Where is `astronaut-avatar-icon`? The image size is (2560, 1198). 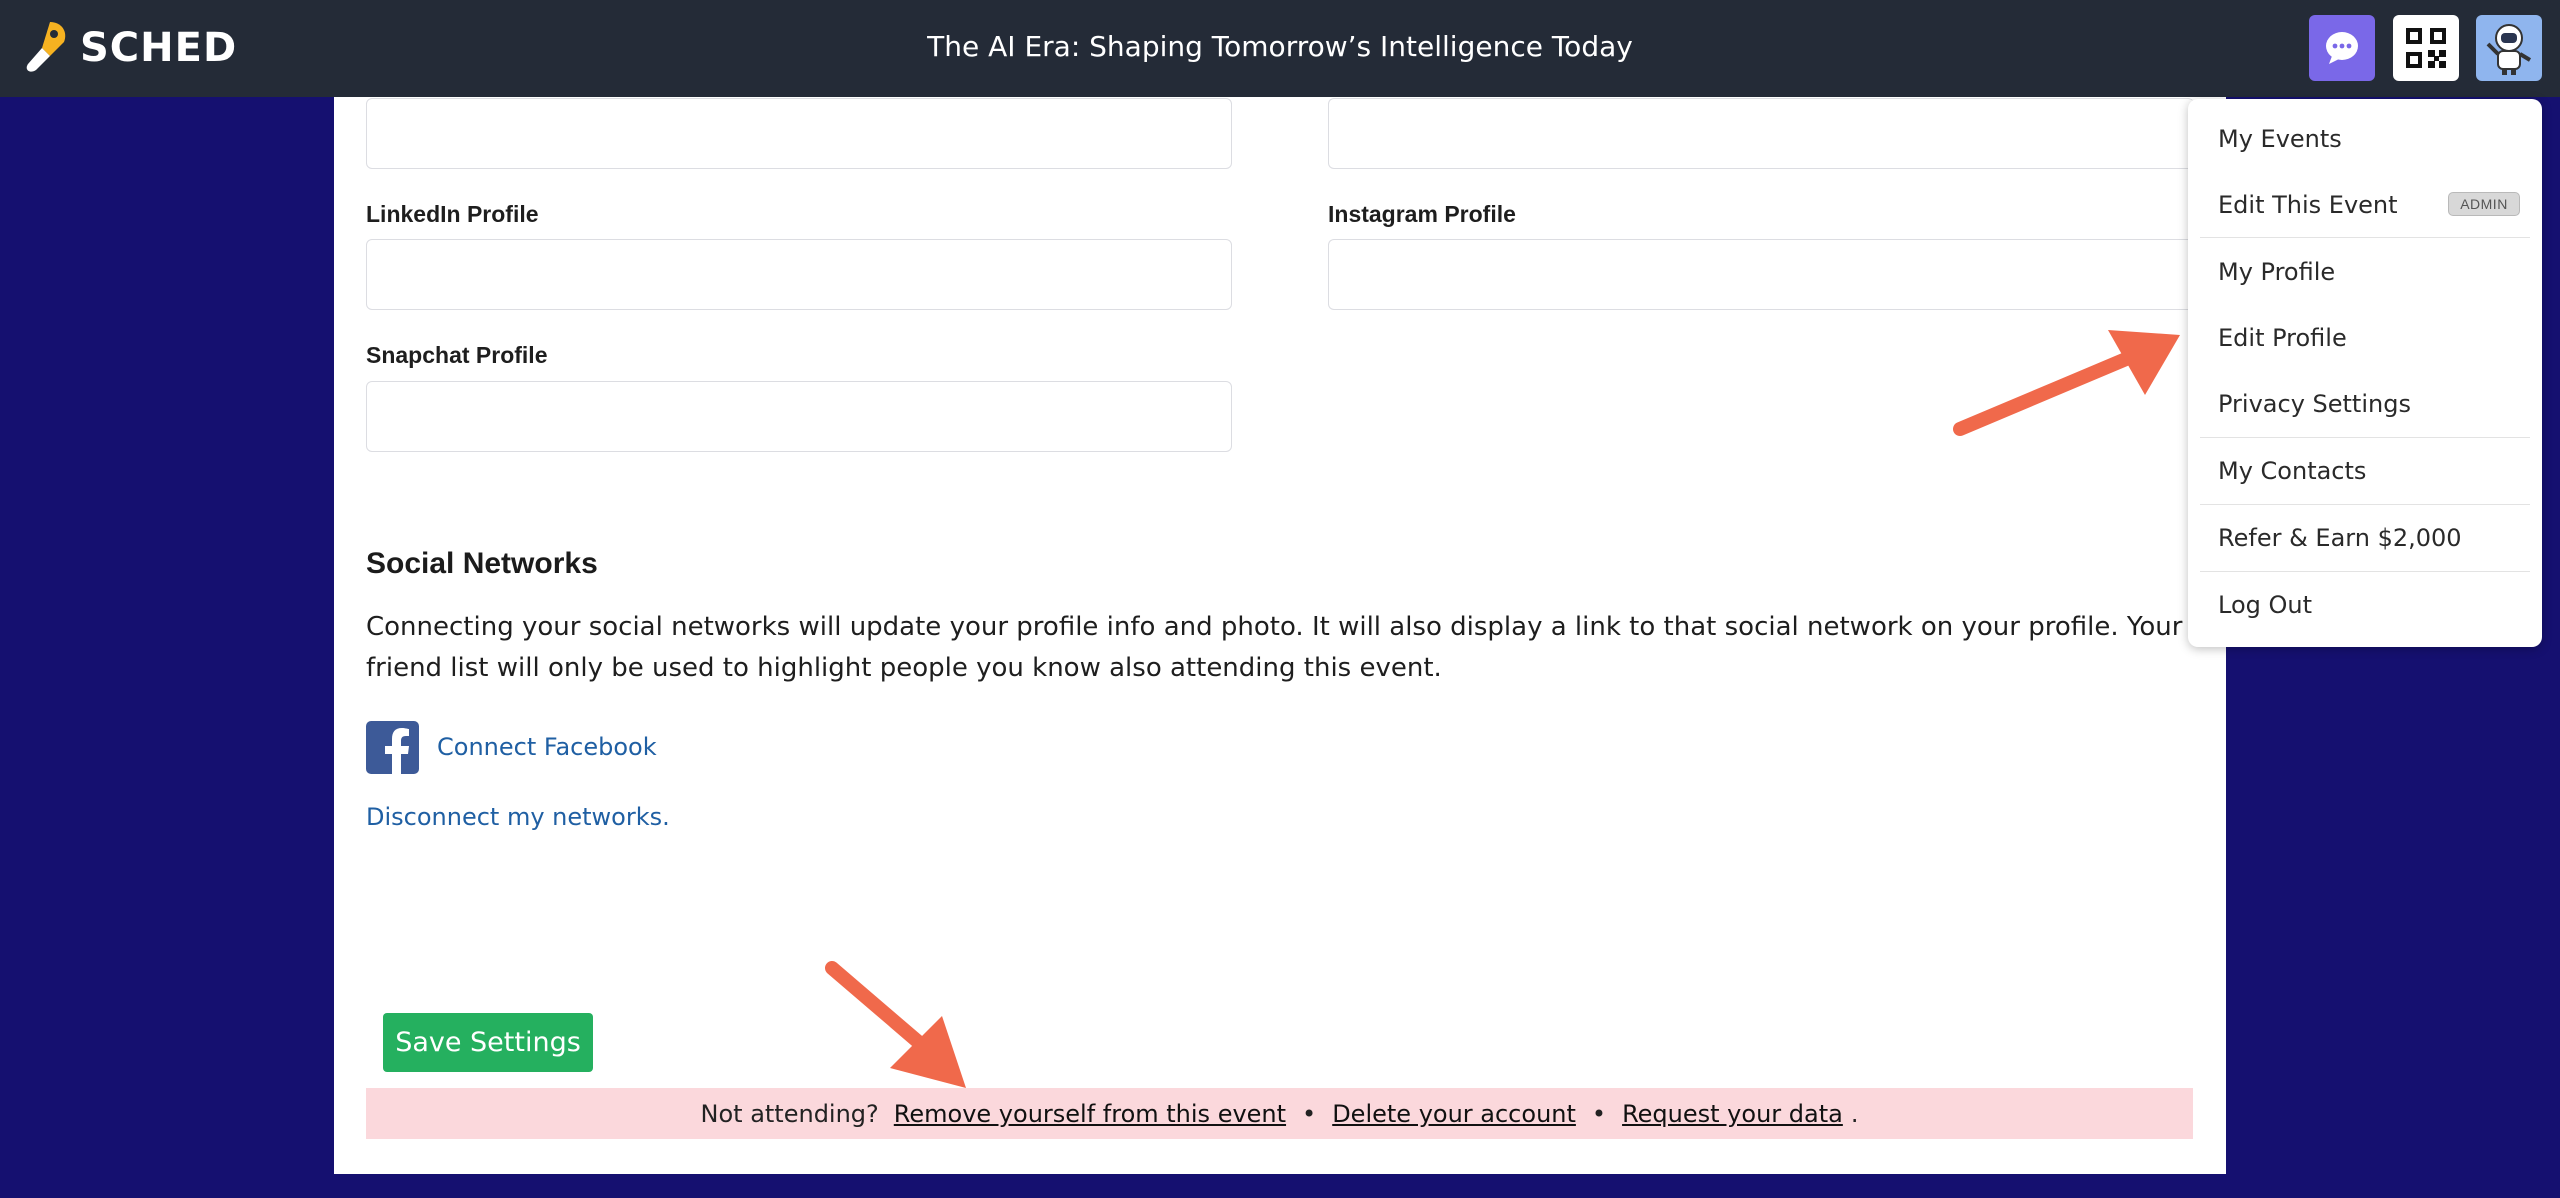
astronaut-avatar-icon is located at coordinates (2509, 49).